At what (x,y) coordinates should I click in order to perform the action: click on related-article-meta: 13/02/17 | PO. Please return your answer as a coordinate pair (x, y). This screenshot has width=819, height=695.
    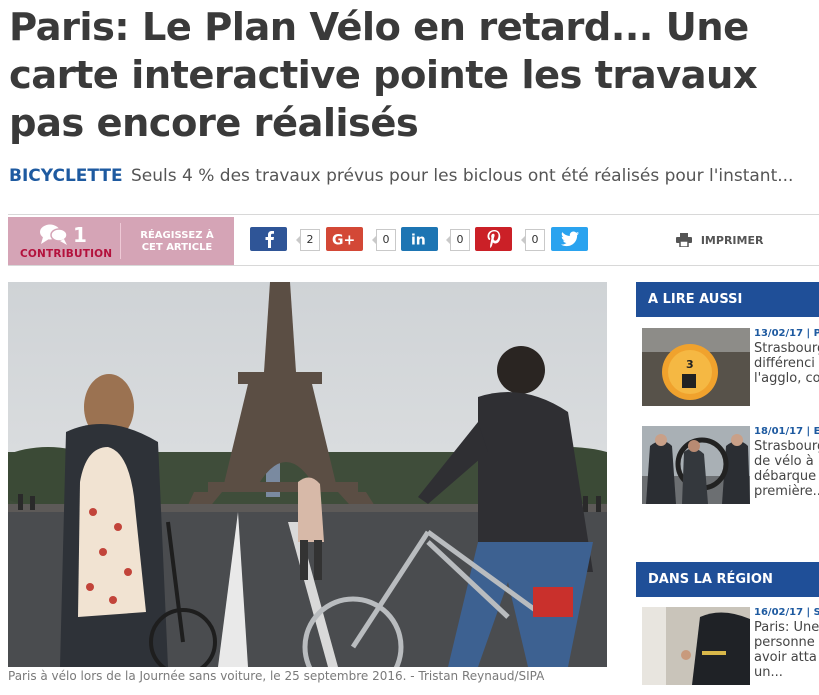
    Looking at the image, I should click on (786, 333).